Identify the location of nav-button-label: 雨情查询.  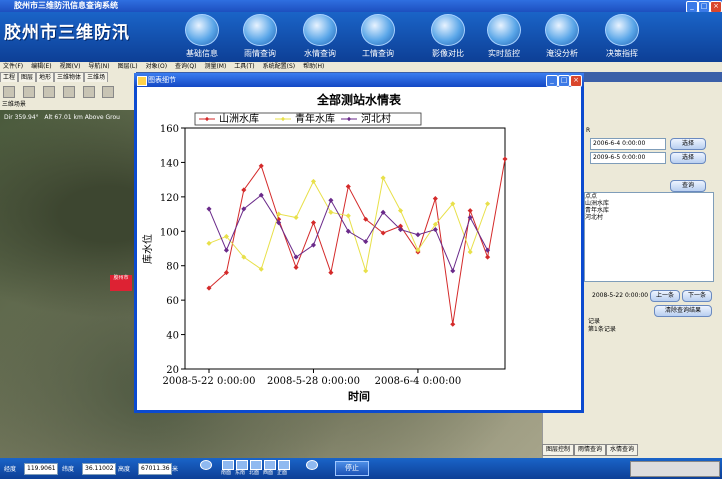
(260, 53).